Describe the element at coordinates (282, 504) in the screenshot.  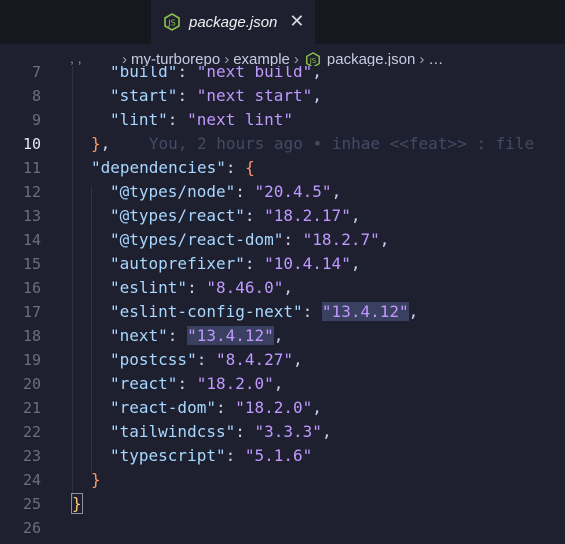
I see `code-line: 25}` at that location.